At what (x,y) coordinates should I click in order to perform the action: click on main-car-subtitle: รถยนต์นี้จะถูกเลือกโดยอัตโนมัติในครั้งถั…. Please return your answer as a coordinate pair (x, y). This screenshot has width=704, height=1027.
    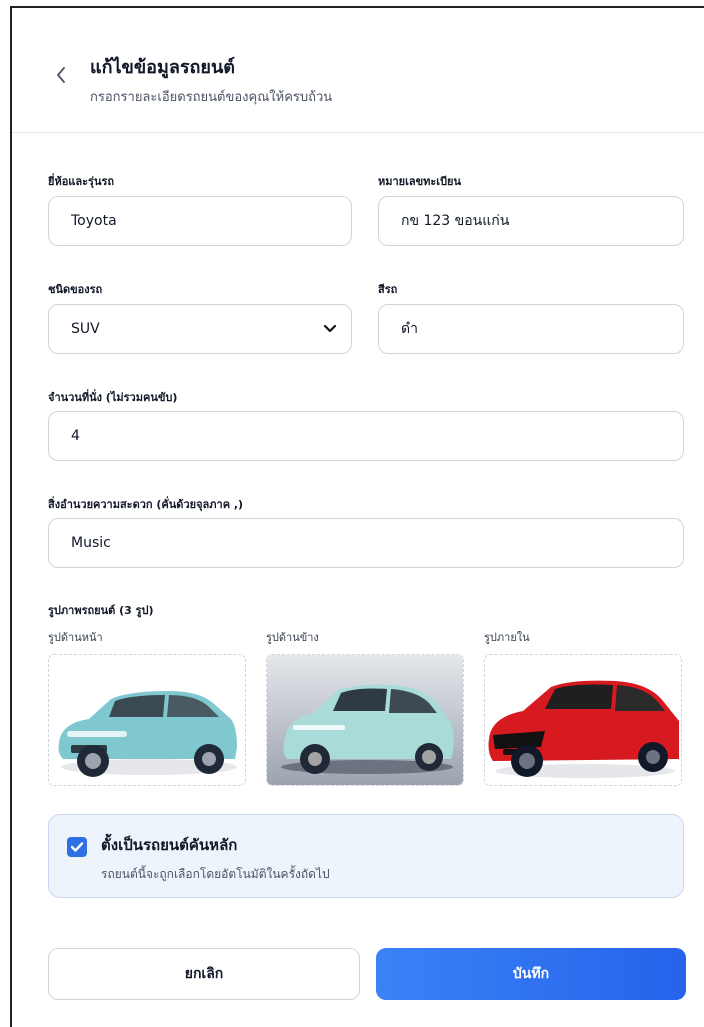
    Looking at the image, I should click on (215, 874).